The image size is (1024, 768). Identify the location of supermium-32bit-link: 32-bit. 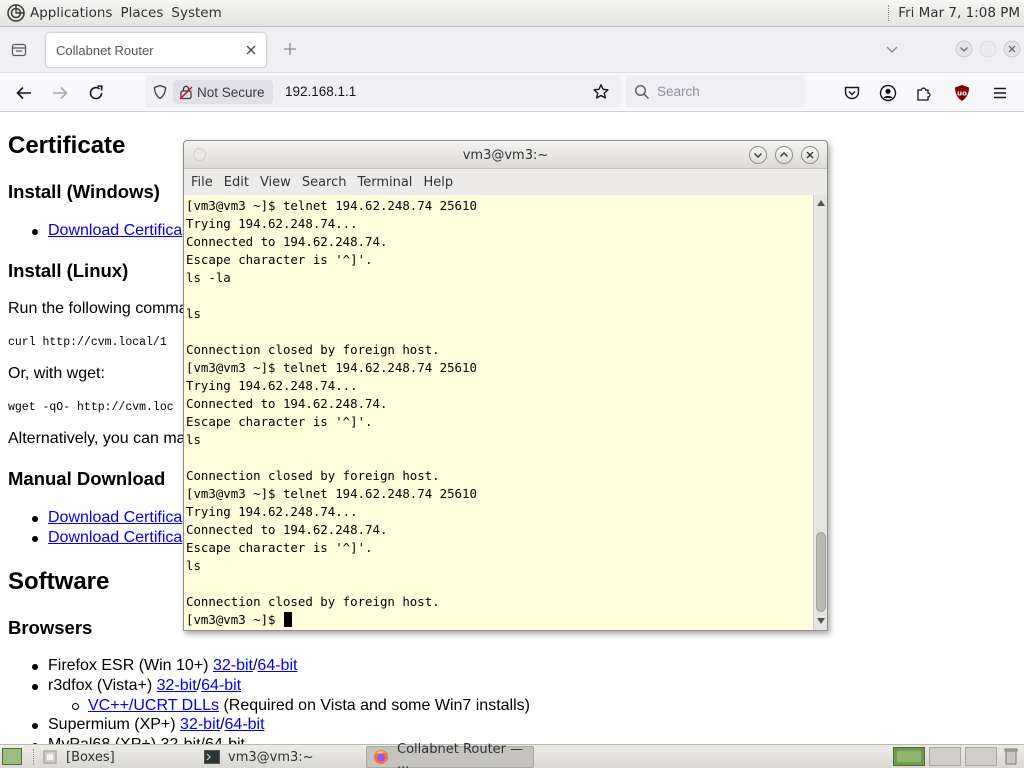
(200, 724).